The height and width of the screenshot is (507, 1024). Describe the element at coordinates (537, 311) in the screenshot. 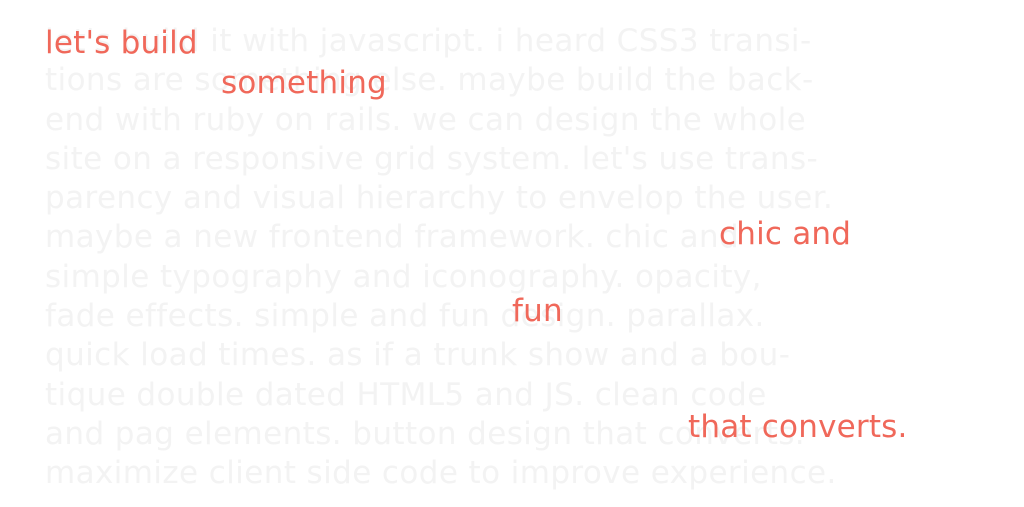

I see `highlight-fun: fun` at that location.